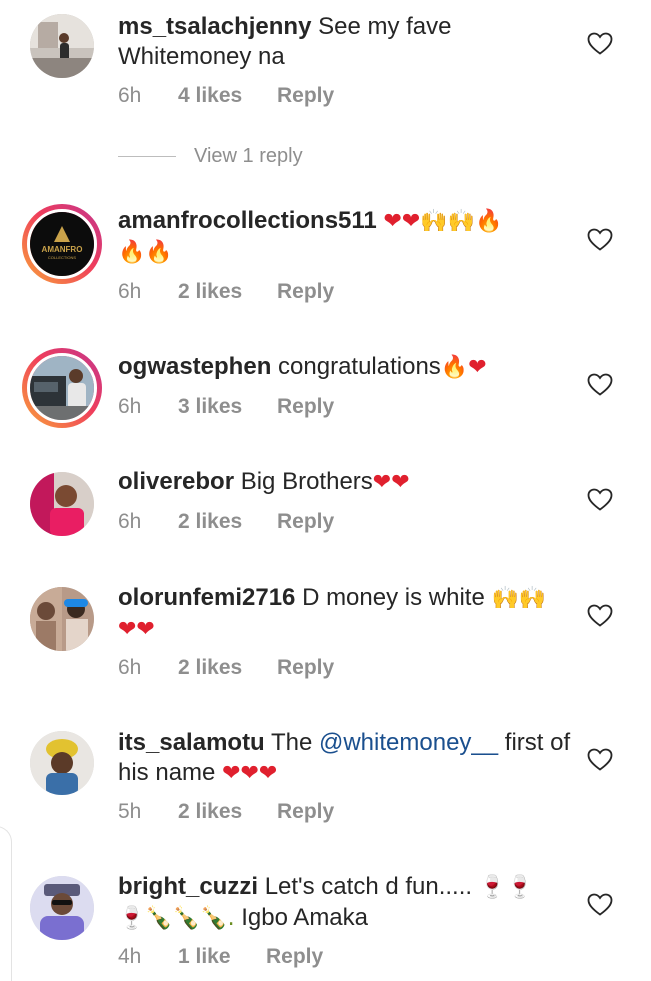 The image size is (651, 981). Describe the element at coordinates (304, 917) in the screenshot. I see `comment-text: Igbo Amaka` at that location.